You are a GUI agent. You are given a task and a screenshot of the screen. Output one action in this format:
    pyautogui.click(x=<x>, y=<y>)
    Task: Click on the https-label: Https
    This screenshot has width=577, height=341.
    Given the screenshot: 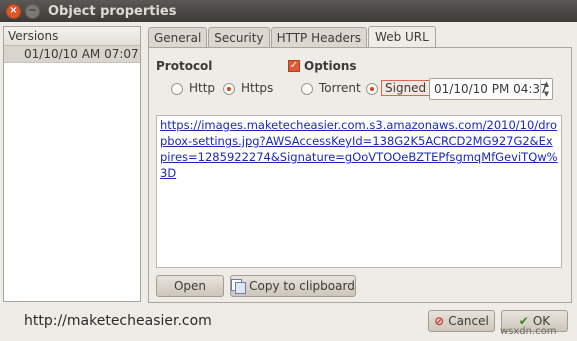 What is the action you would take?
    pyautogui.click(x=257, y=88)
    